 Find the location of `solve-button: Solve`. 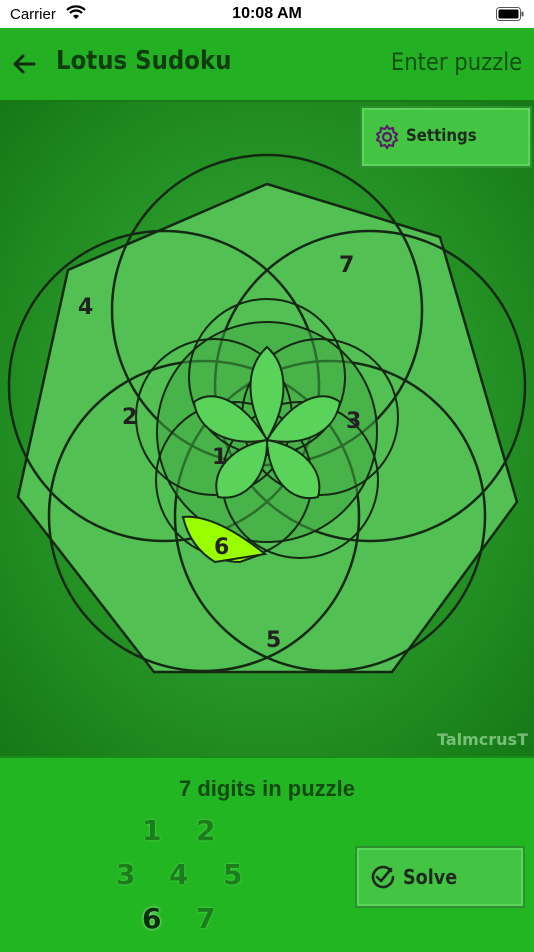

solve-button: Solve is located at coordinates (440, 877).